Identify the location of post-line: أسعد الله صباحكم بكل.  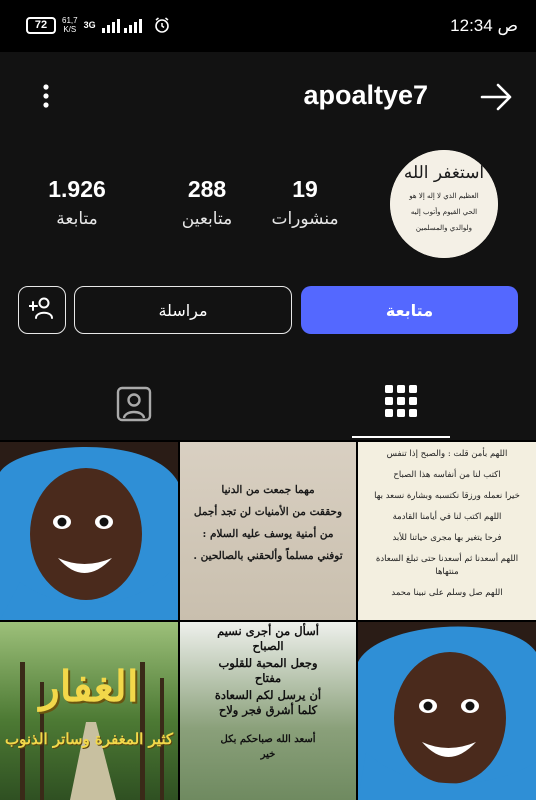
(268, 739).